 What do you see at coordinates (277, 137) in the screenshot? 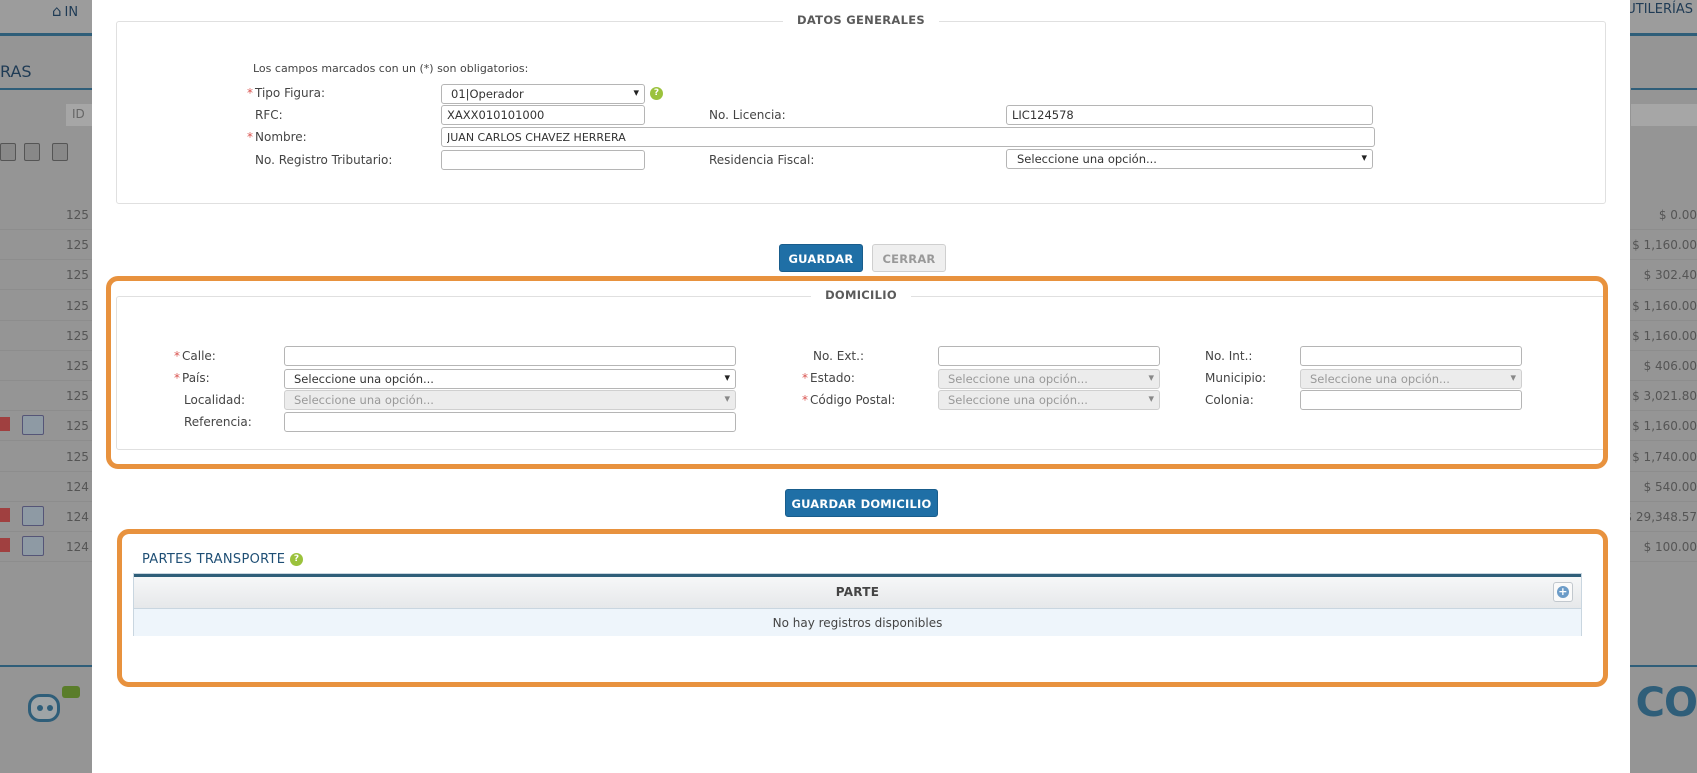
I see `nombre-label: * Nombre:` at bounding box center [277, 137].